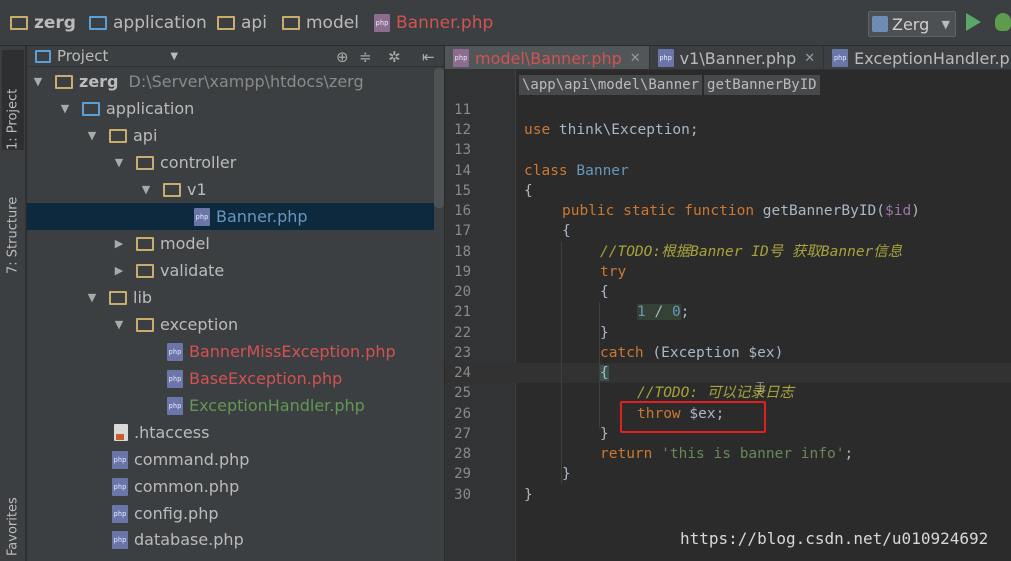  I want to click on code-line-18: //TODO:根据Banner ID号 获取Banner信息, so click(751, 252).